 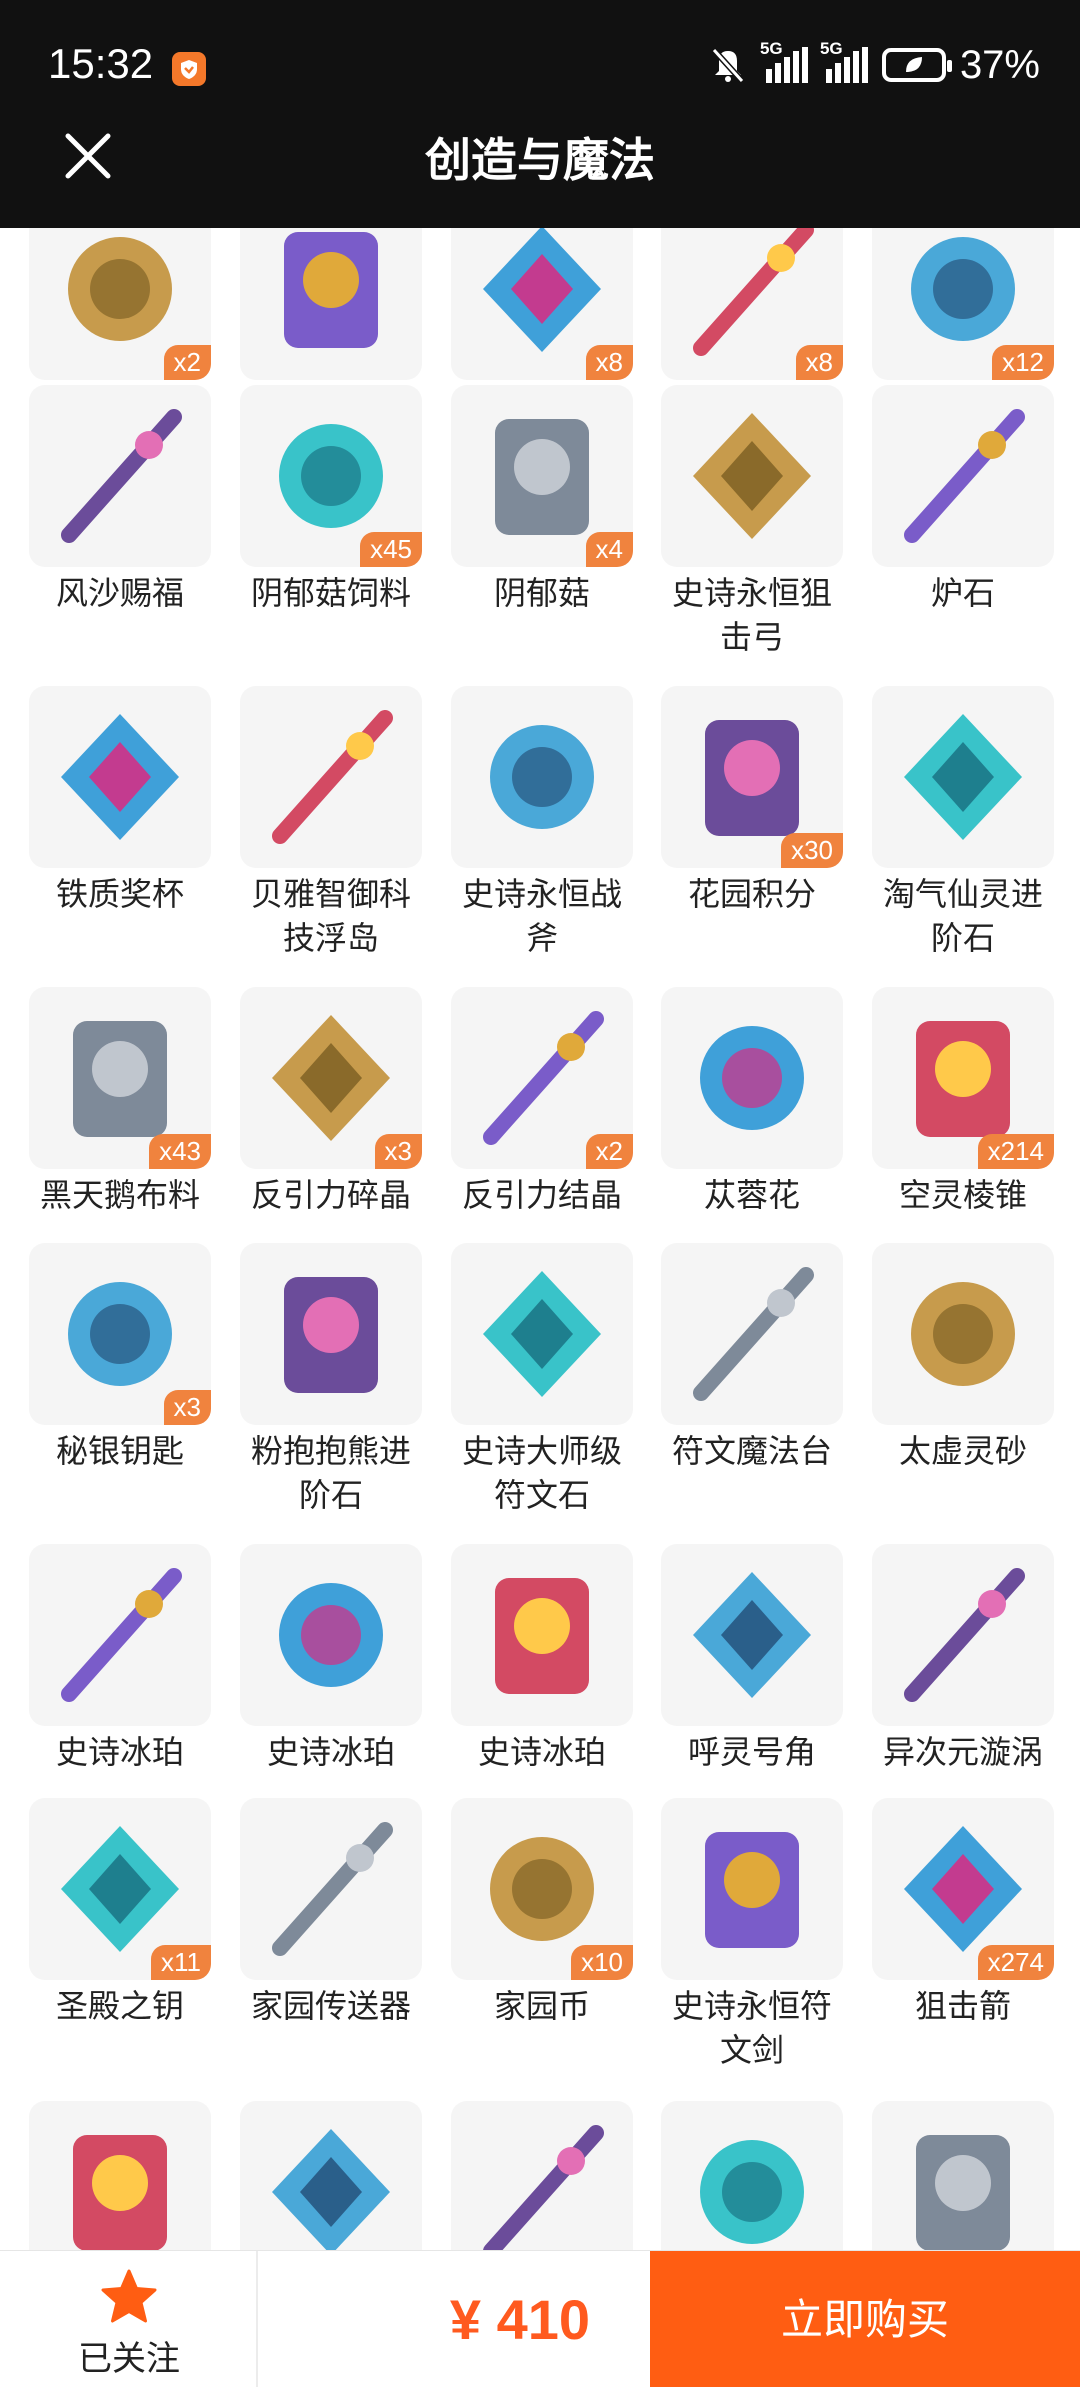 I want to click on item-card: 淘气仙灵进阶石, so click(x=963, y=823).